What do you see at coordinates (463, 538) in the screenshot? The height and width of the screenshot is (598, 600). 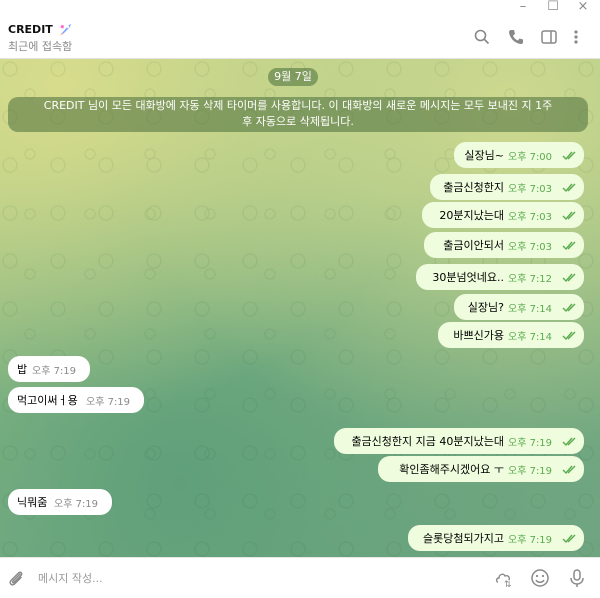 I see `message-text: 슬롯당첨되가지고` at bounding box center [463, 538].